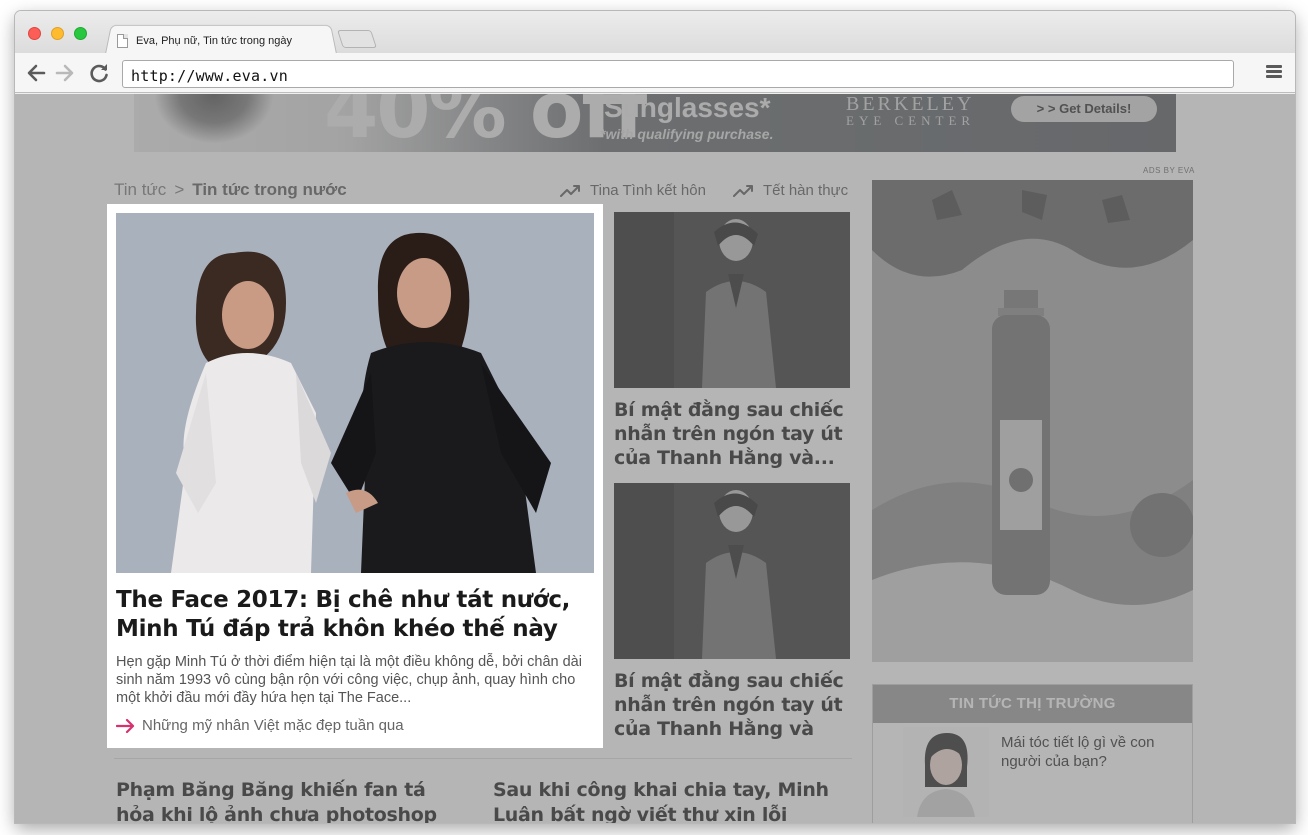 This screenshot has height=835, width=1308. I want to click on url-text: http://www.eva.vn, so click(209, 76).